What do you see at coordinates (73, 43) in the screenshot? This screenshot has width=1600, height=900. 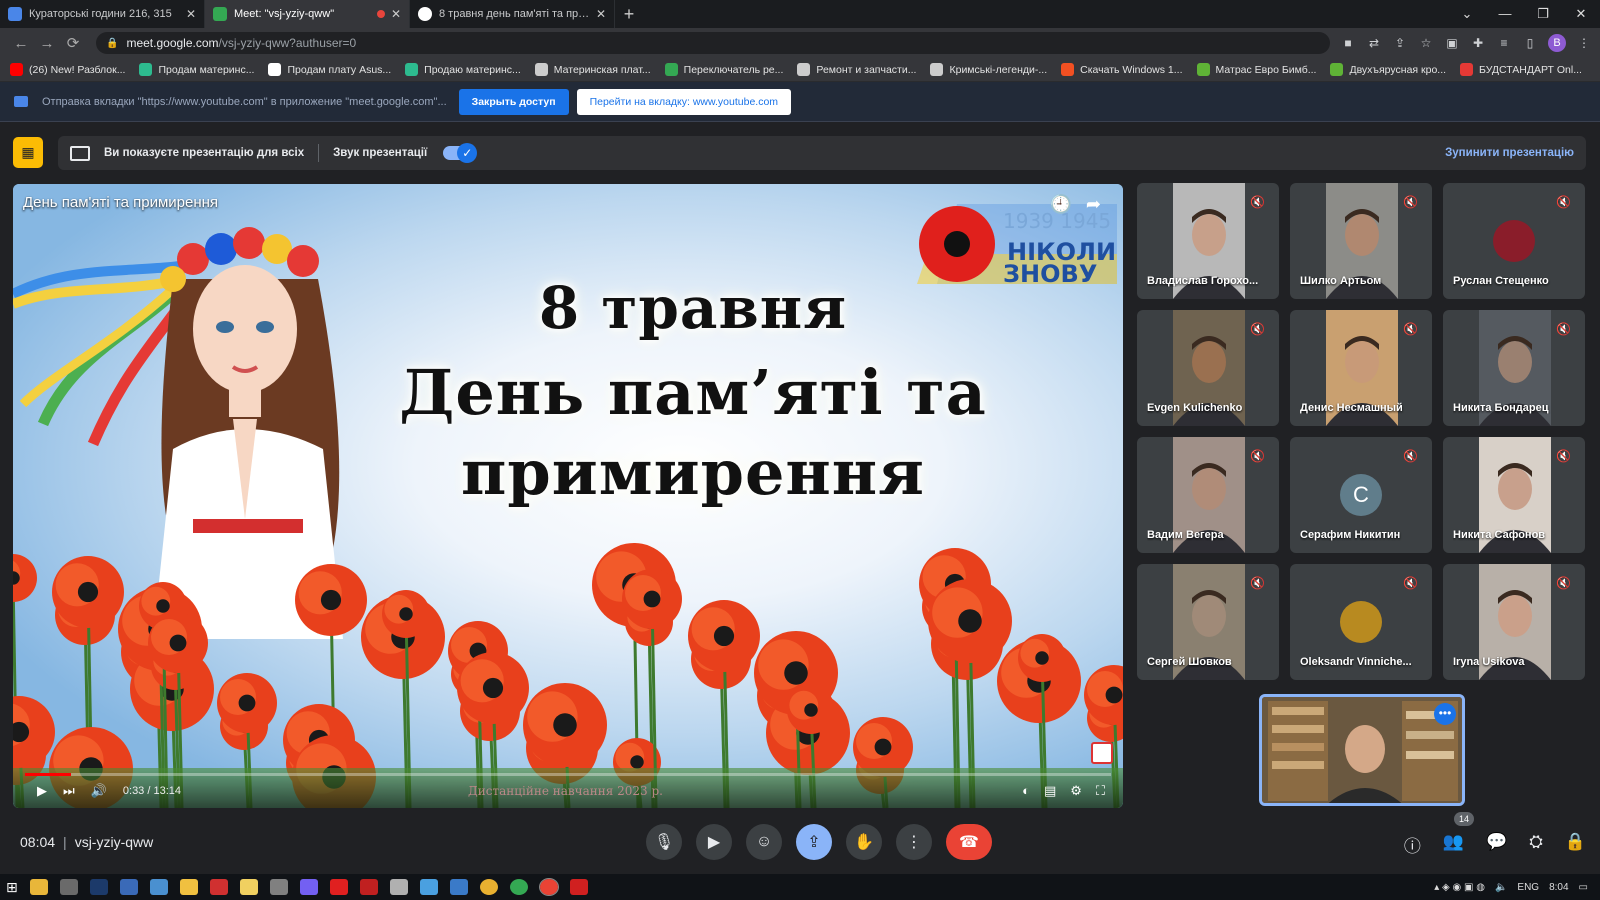 I see `reload-button: ⟳` at bounding box center [73, 43].